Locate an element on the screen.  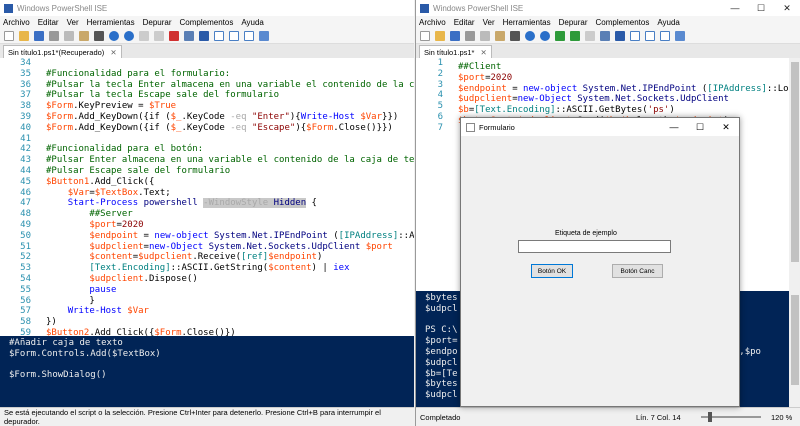
text-input is located at coordinates (594, 246).